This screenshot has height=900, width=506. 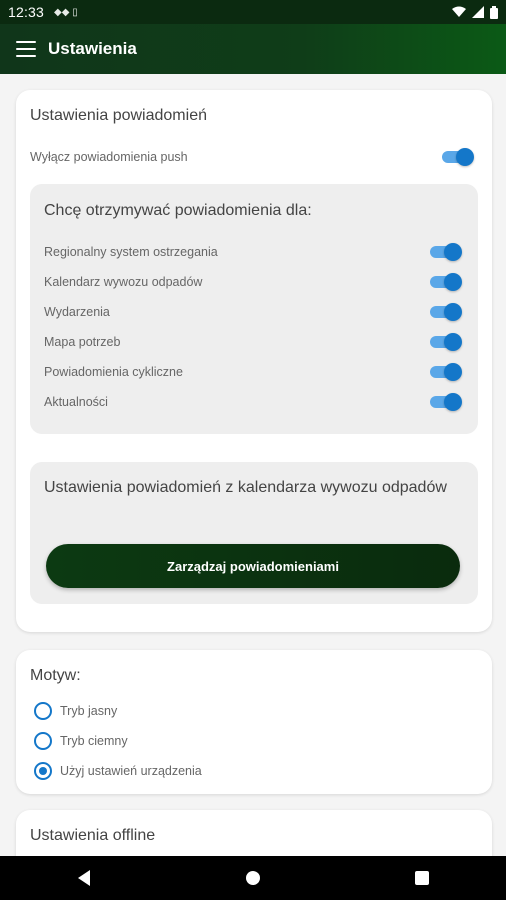 I want to click on category-row-events: Wydarzenia, so click(x=253, y=312).